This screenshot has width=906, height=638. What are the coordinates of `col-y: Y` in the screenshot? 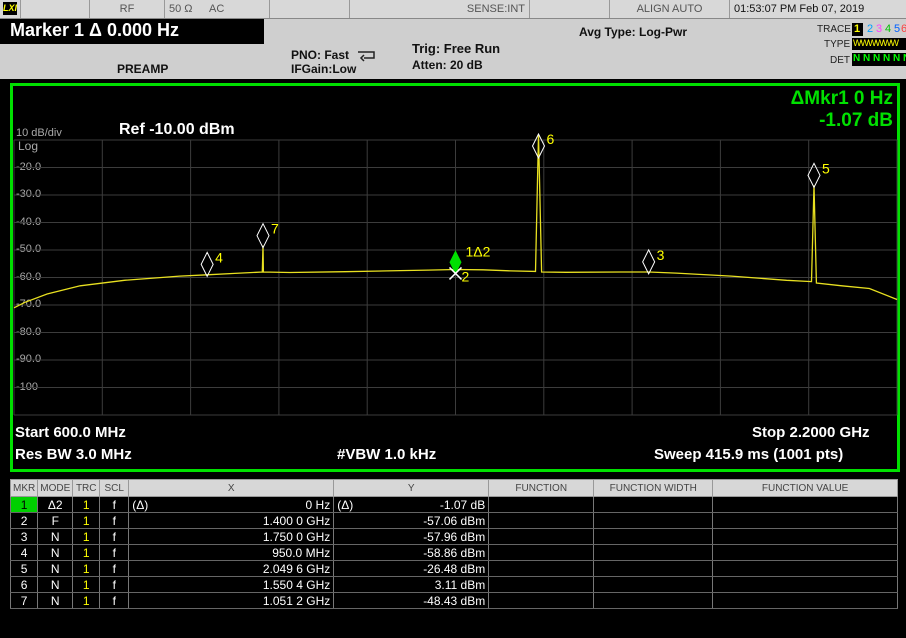 It's located at (411, 488).